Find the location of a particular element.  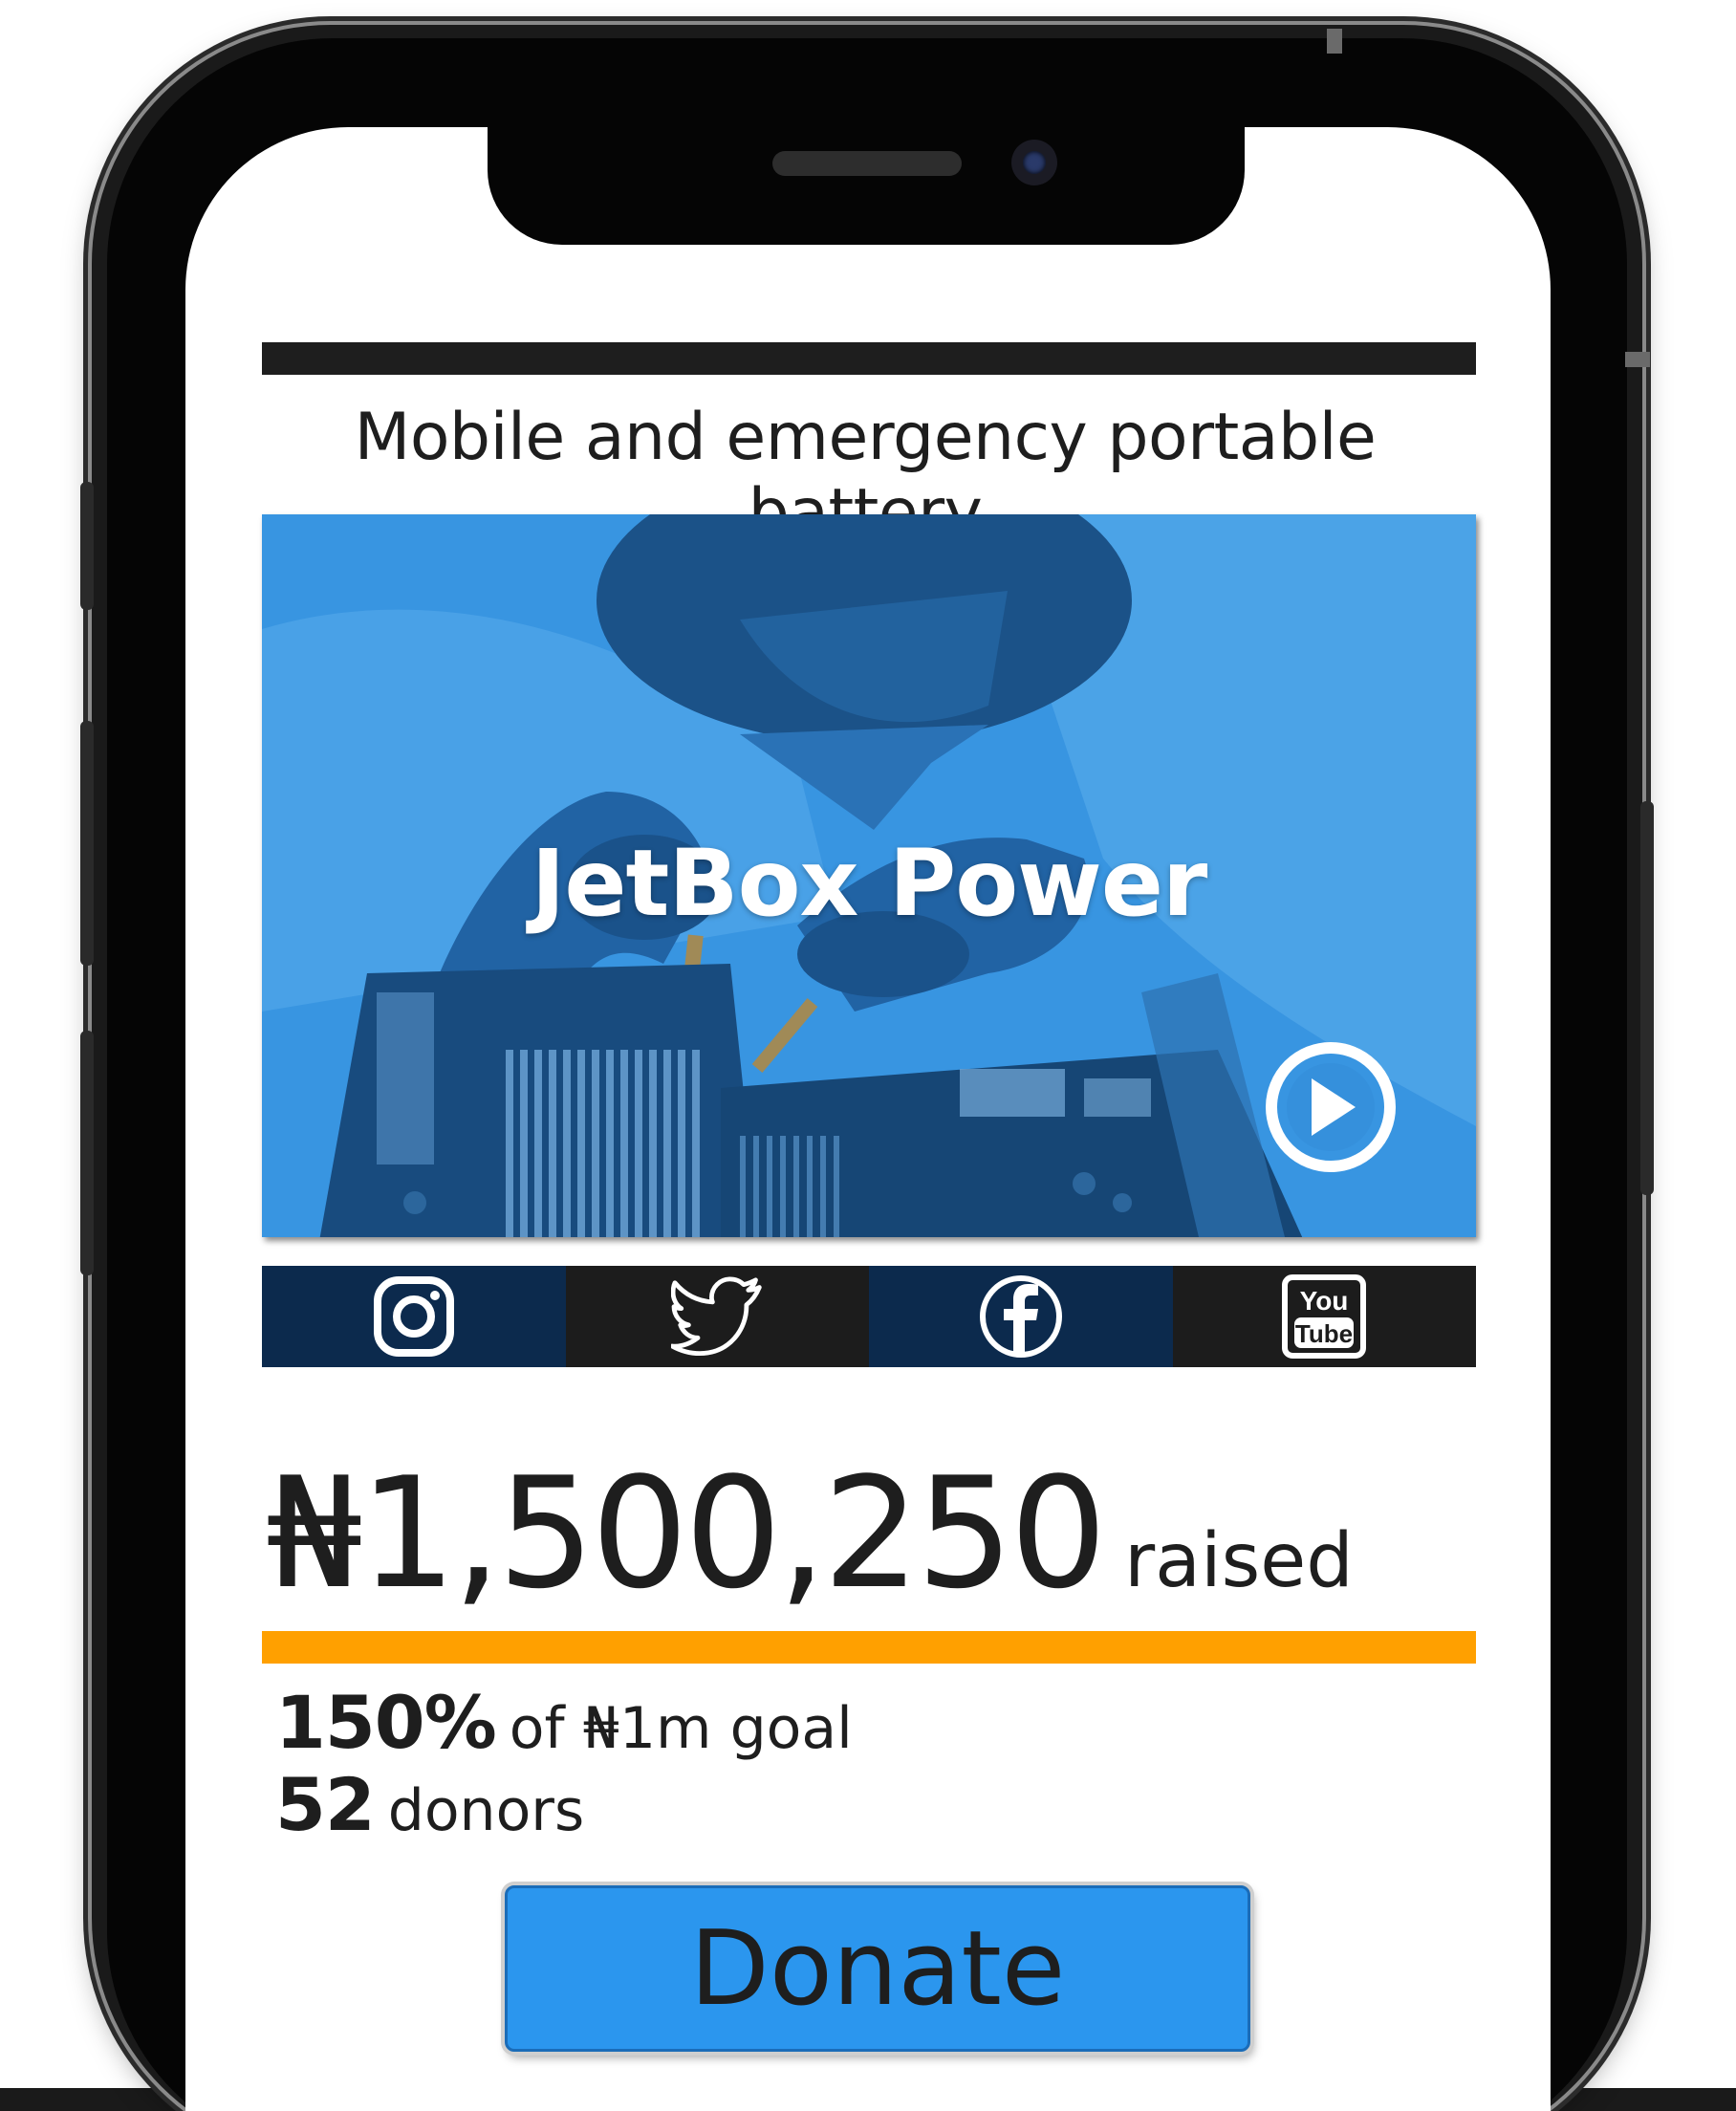

funding-progress-bar is located at coordinates (869, 1647).